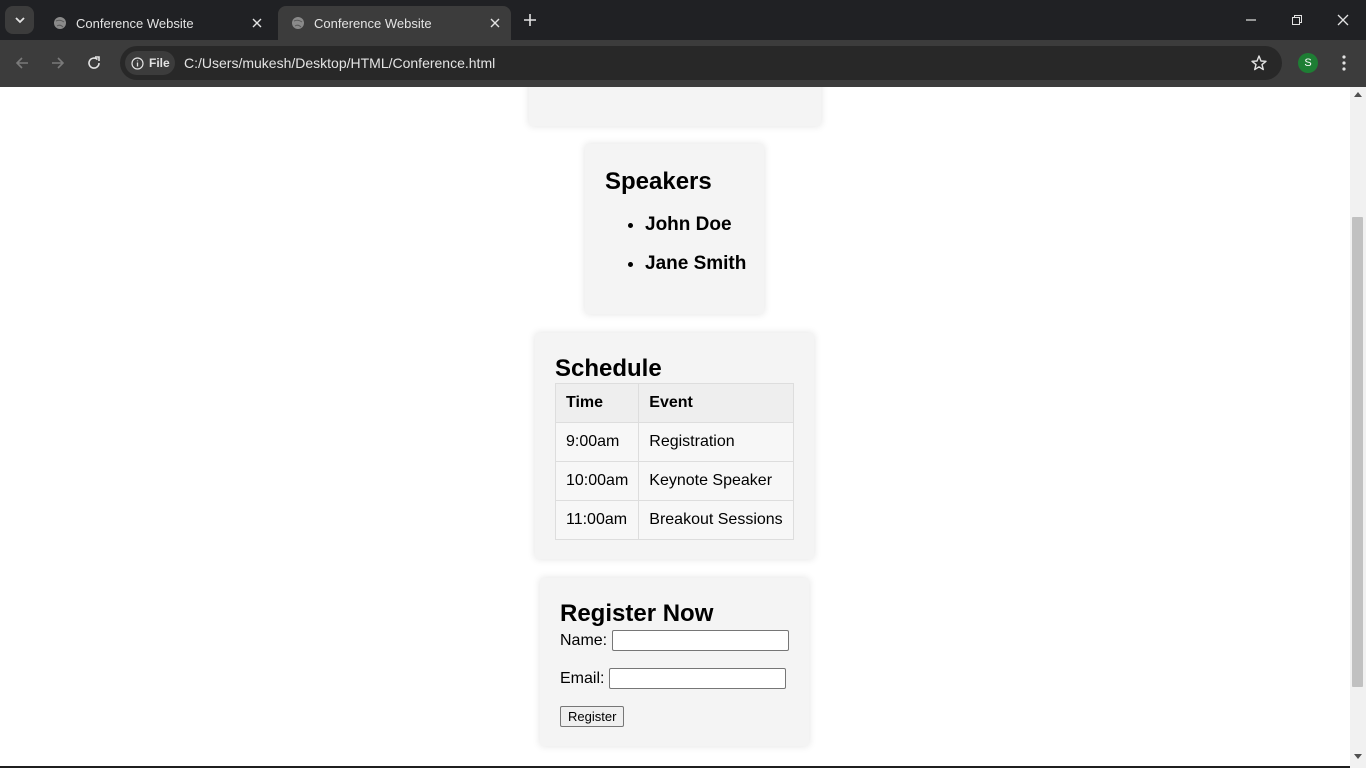 The width and height of the screenshot is (1366, 768). What do you see at coordinates (698, 678) in the screenshot?
I see `email-field` at bounding box center [698, 678].